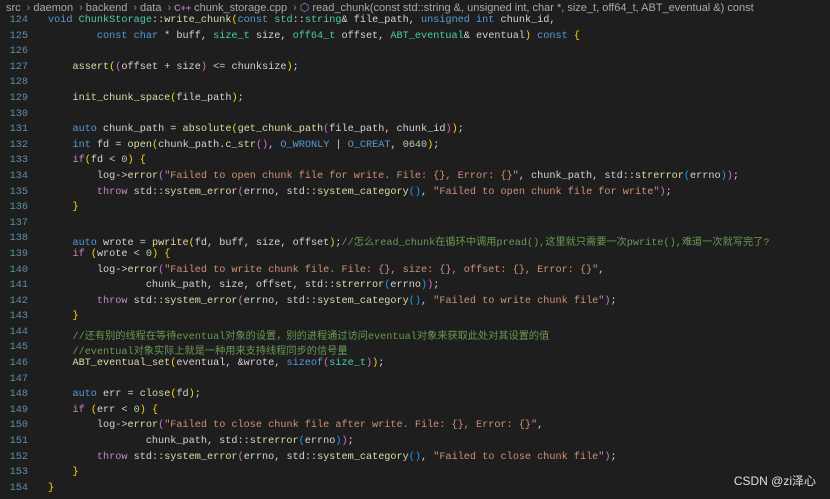 The image size is (830, 499). What do you see at coordinates (143, 426) in the screenshot?
I see `code-token: error` at bounding box center [143, 426].